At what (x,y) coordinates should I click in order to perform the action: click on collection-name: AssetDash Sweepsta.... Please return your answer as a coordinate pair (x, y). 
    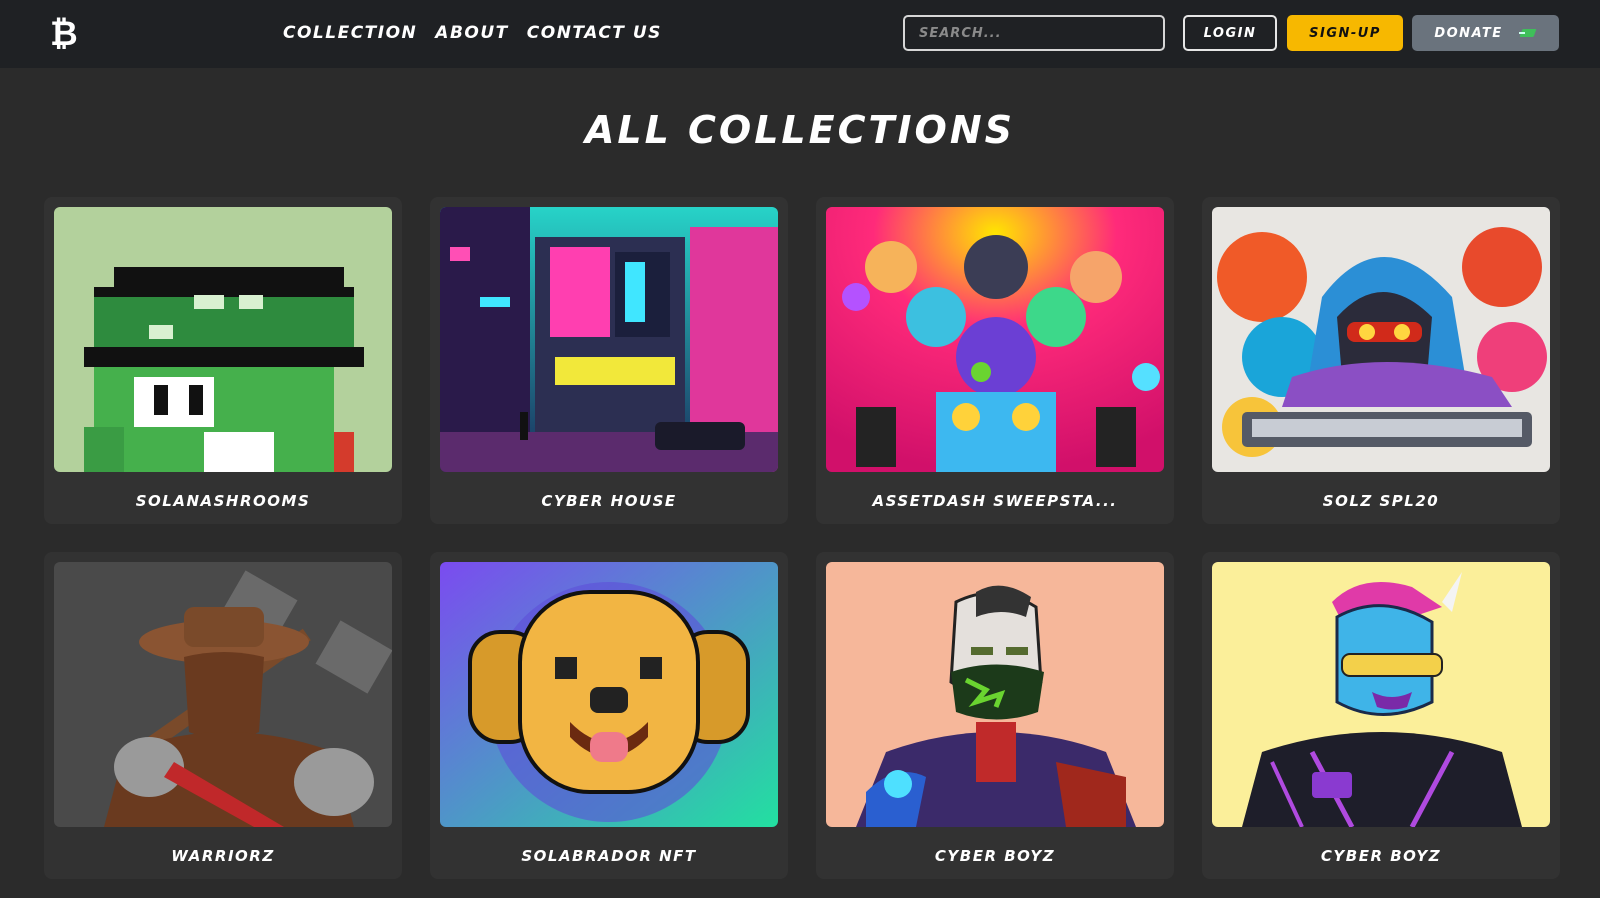
    Looking at the image, I should click on (995, 501).